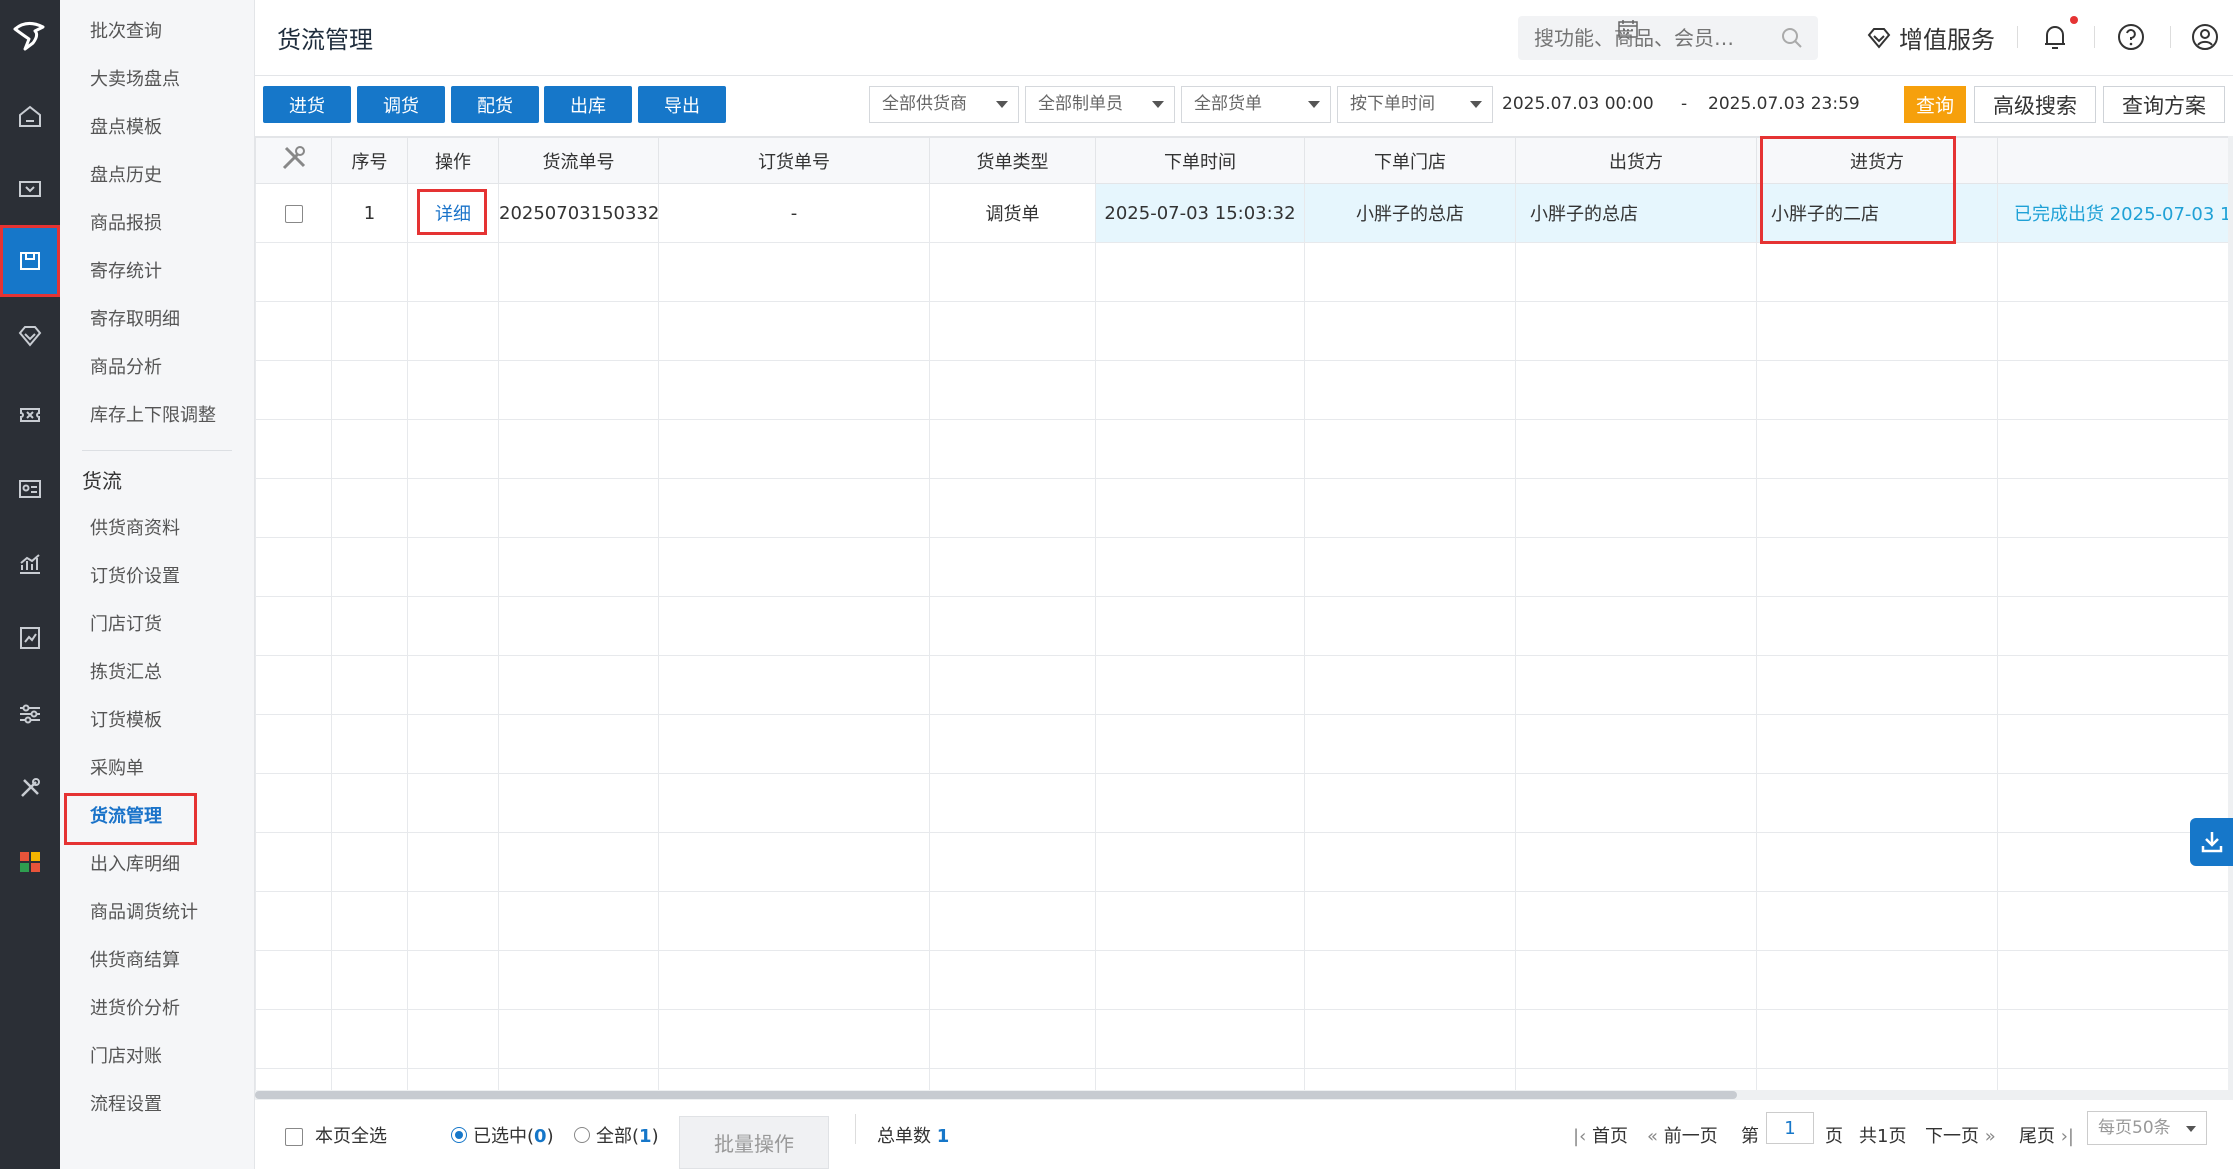  What do you see at coordinates (502, 1135) in the screenshot?
I see `selected-option: 已选中(0)` at bounding box center [502, 1135].